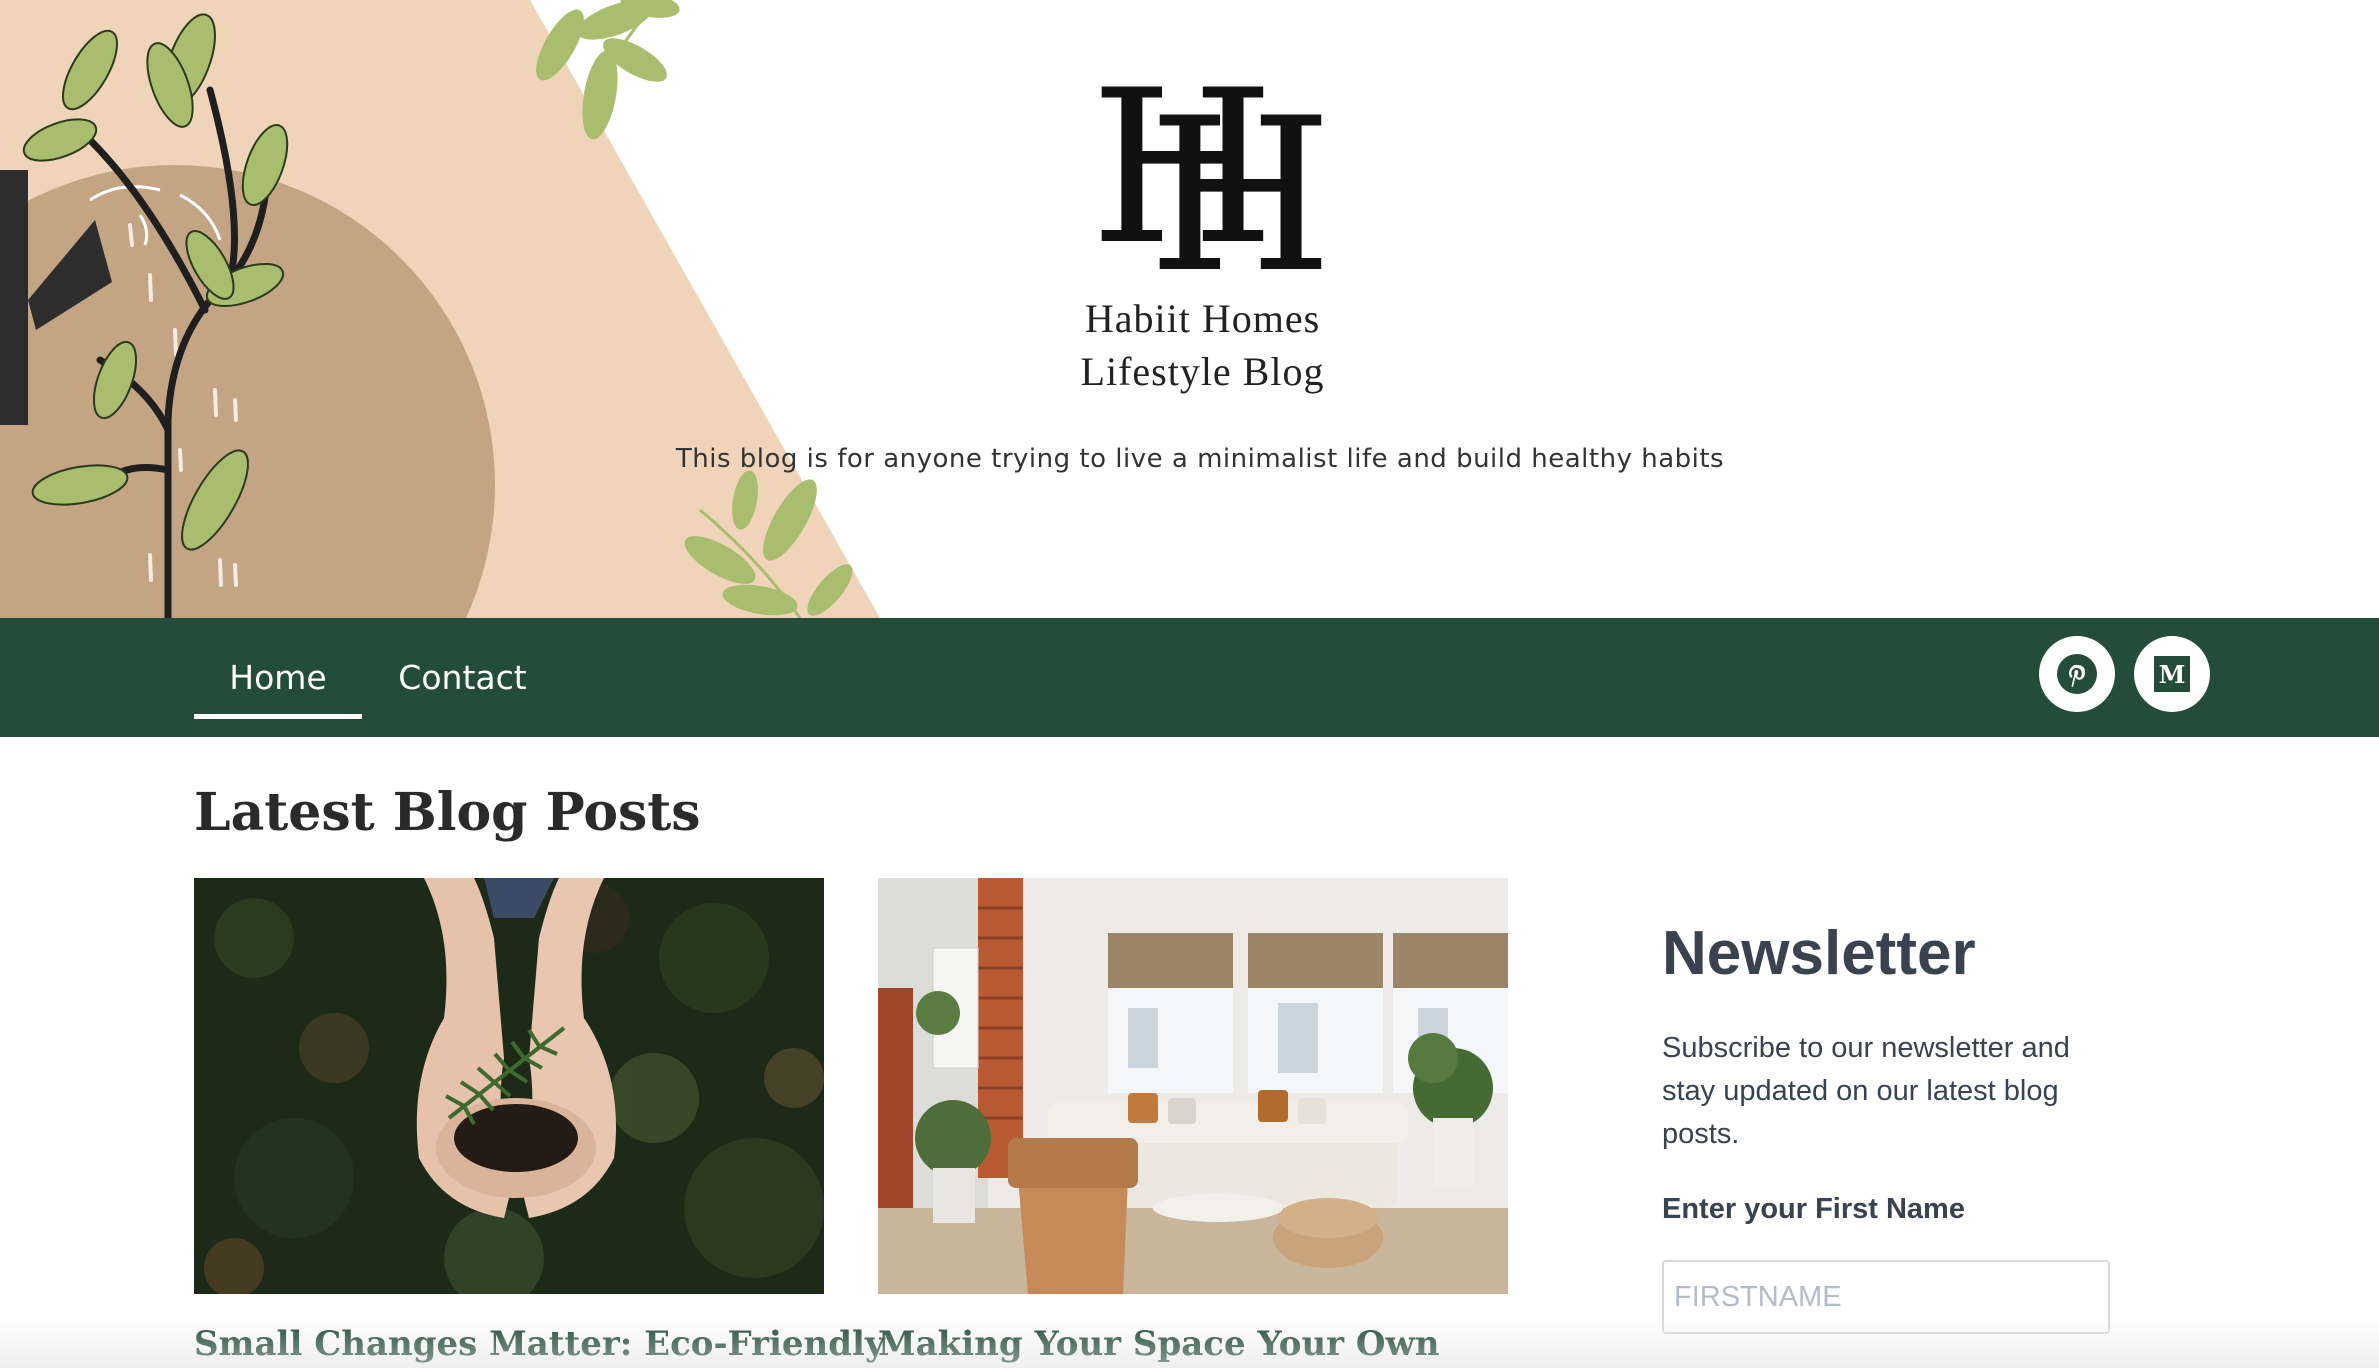  Describe the element at coordinates (1193, 1086) in the screenshot. I see `post-image-living-room` at that location.